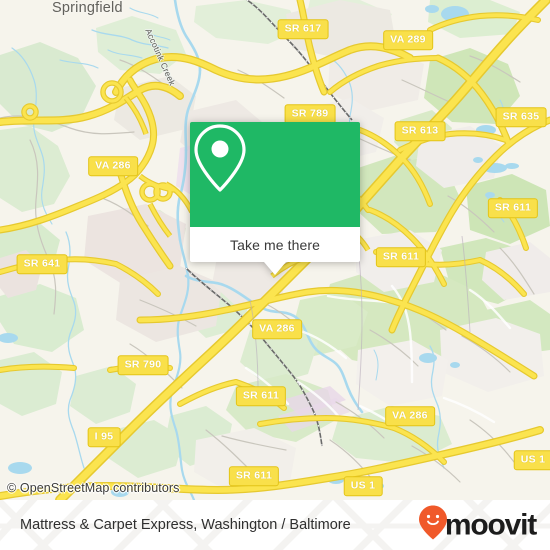  What do you see at coordinates (104, 437) in the screenshot?
I see `road-shield-i-95: I 95` at bounding box center [104, 437].